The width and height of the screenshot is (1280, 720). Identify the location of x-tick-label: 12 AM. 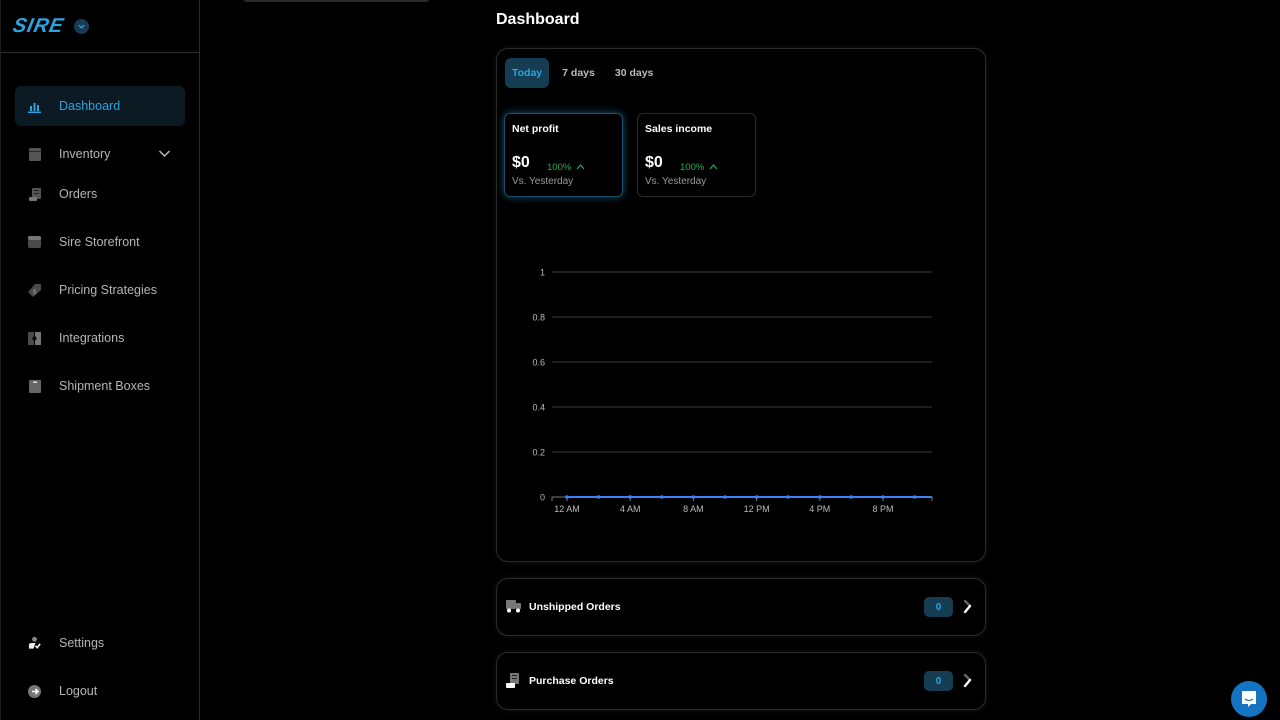
(567, 509).